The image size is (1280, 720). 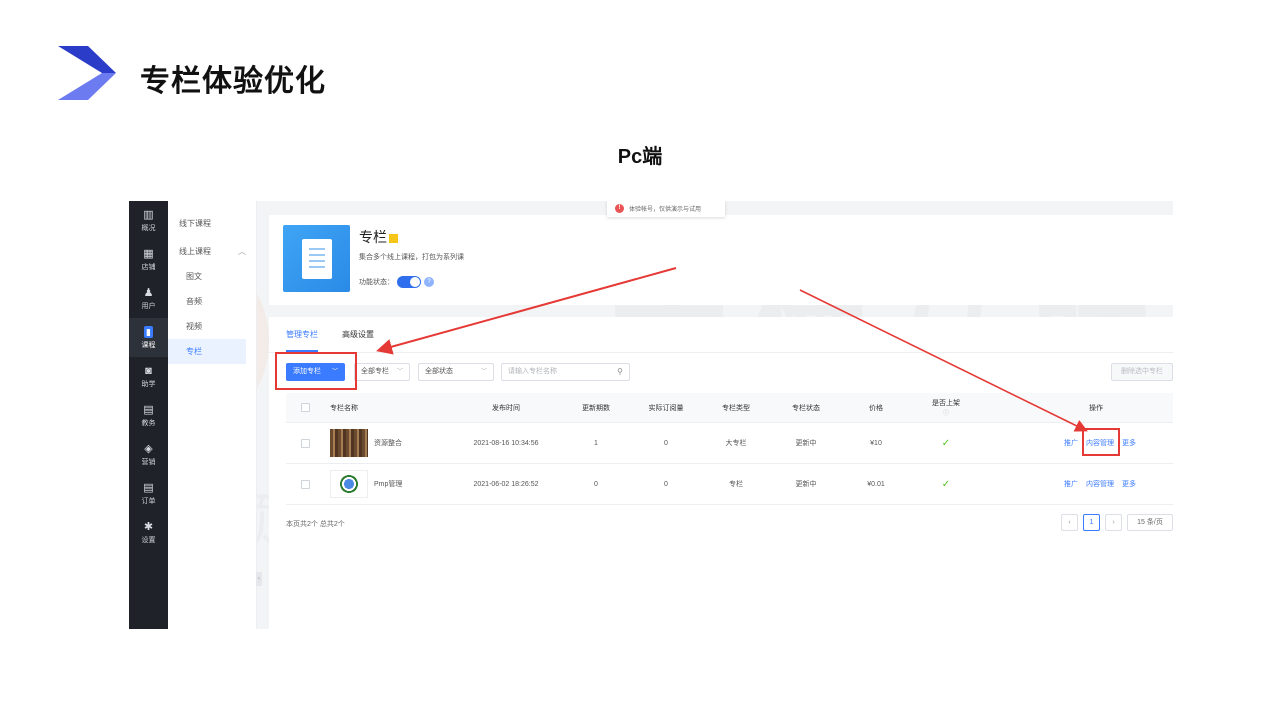 What do you see at coordinates (732, 349) in the screenshot?
I see `annotation-arrows` at bounding box center [732, 349].